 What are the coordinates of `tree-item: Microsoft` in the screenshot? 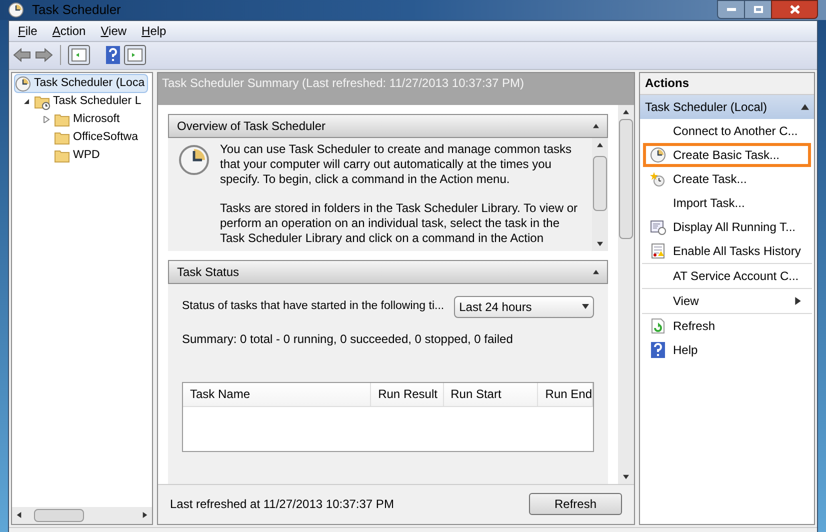 It's located at (88, 120).